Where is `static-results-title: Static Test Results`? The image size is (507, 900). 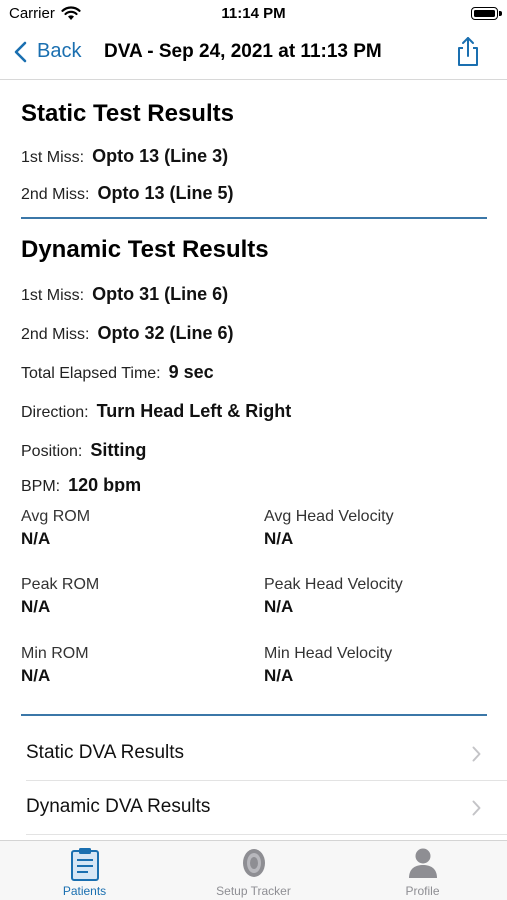
static-results-title: Static Test Results is located at coordinates (127, 113).